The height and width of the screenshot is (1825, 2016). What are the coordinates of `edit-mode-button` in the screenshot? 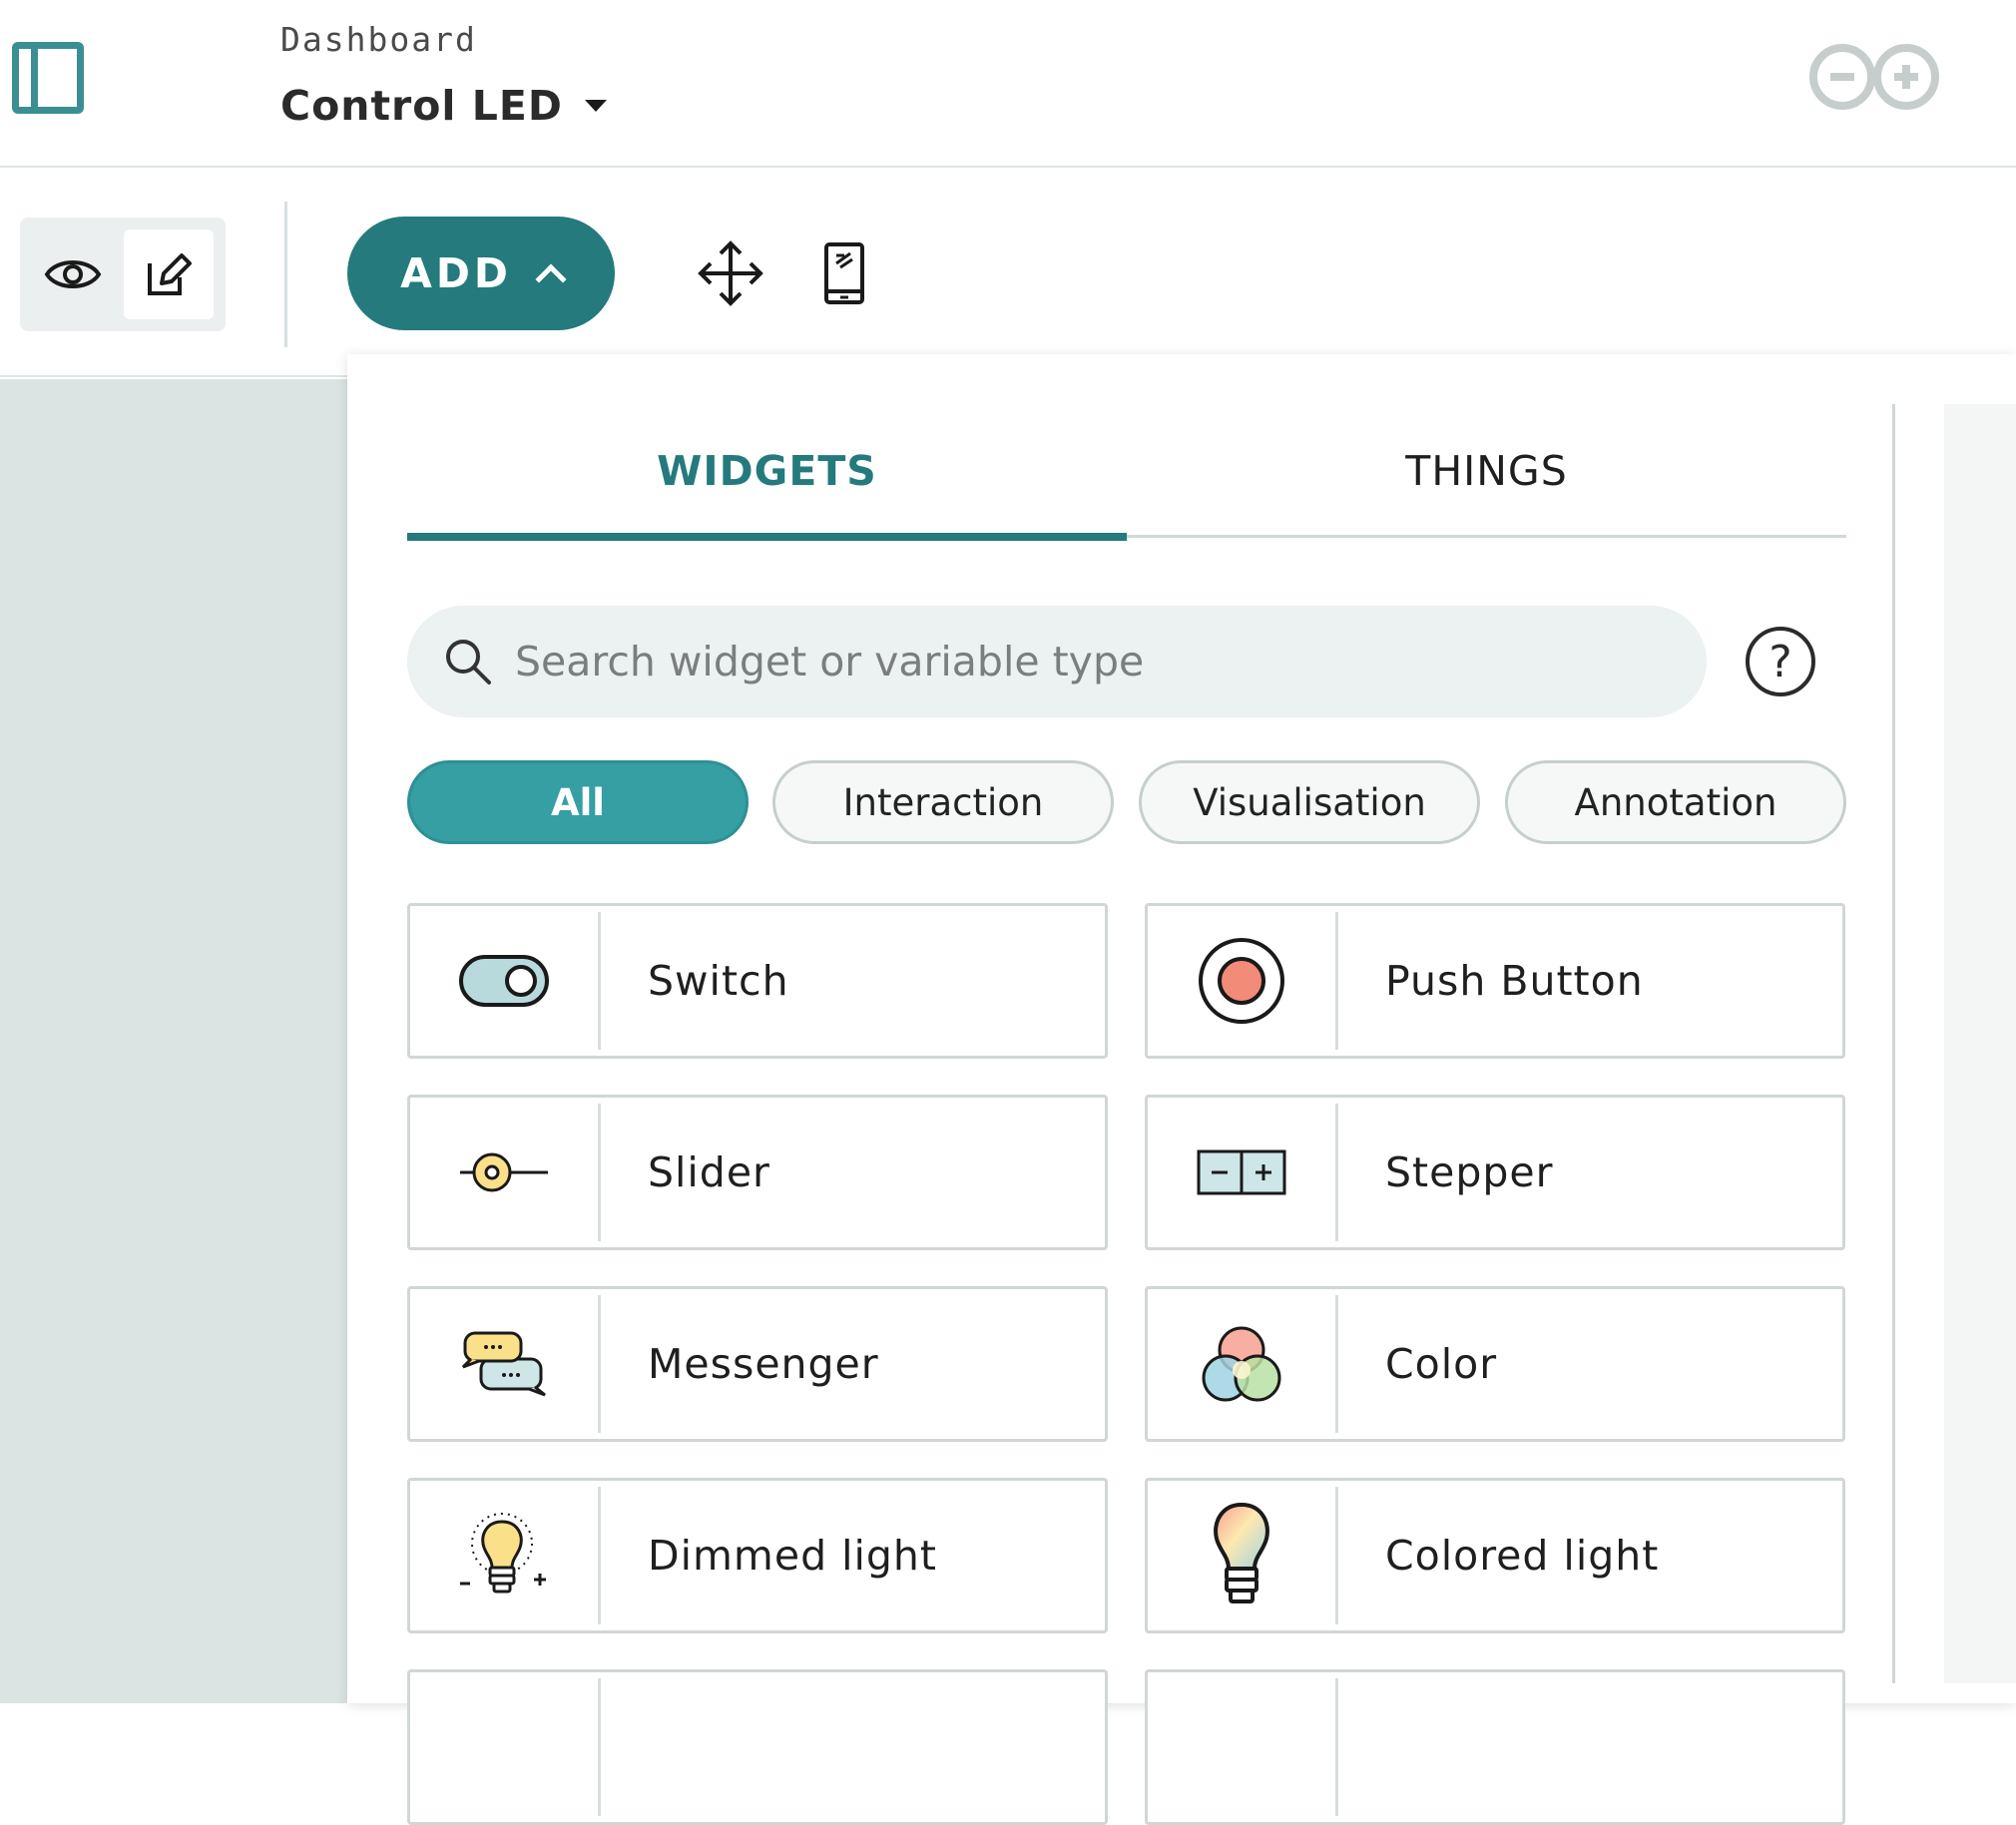 It's located at (169, 274).